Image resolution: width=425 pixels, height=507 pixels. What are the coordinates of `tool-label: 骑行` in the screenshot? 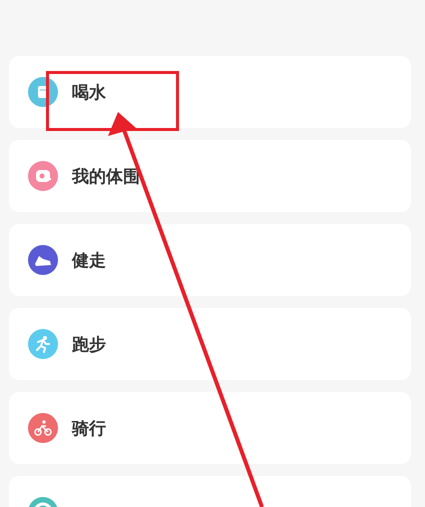 It's located at (89, 429).